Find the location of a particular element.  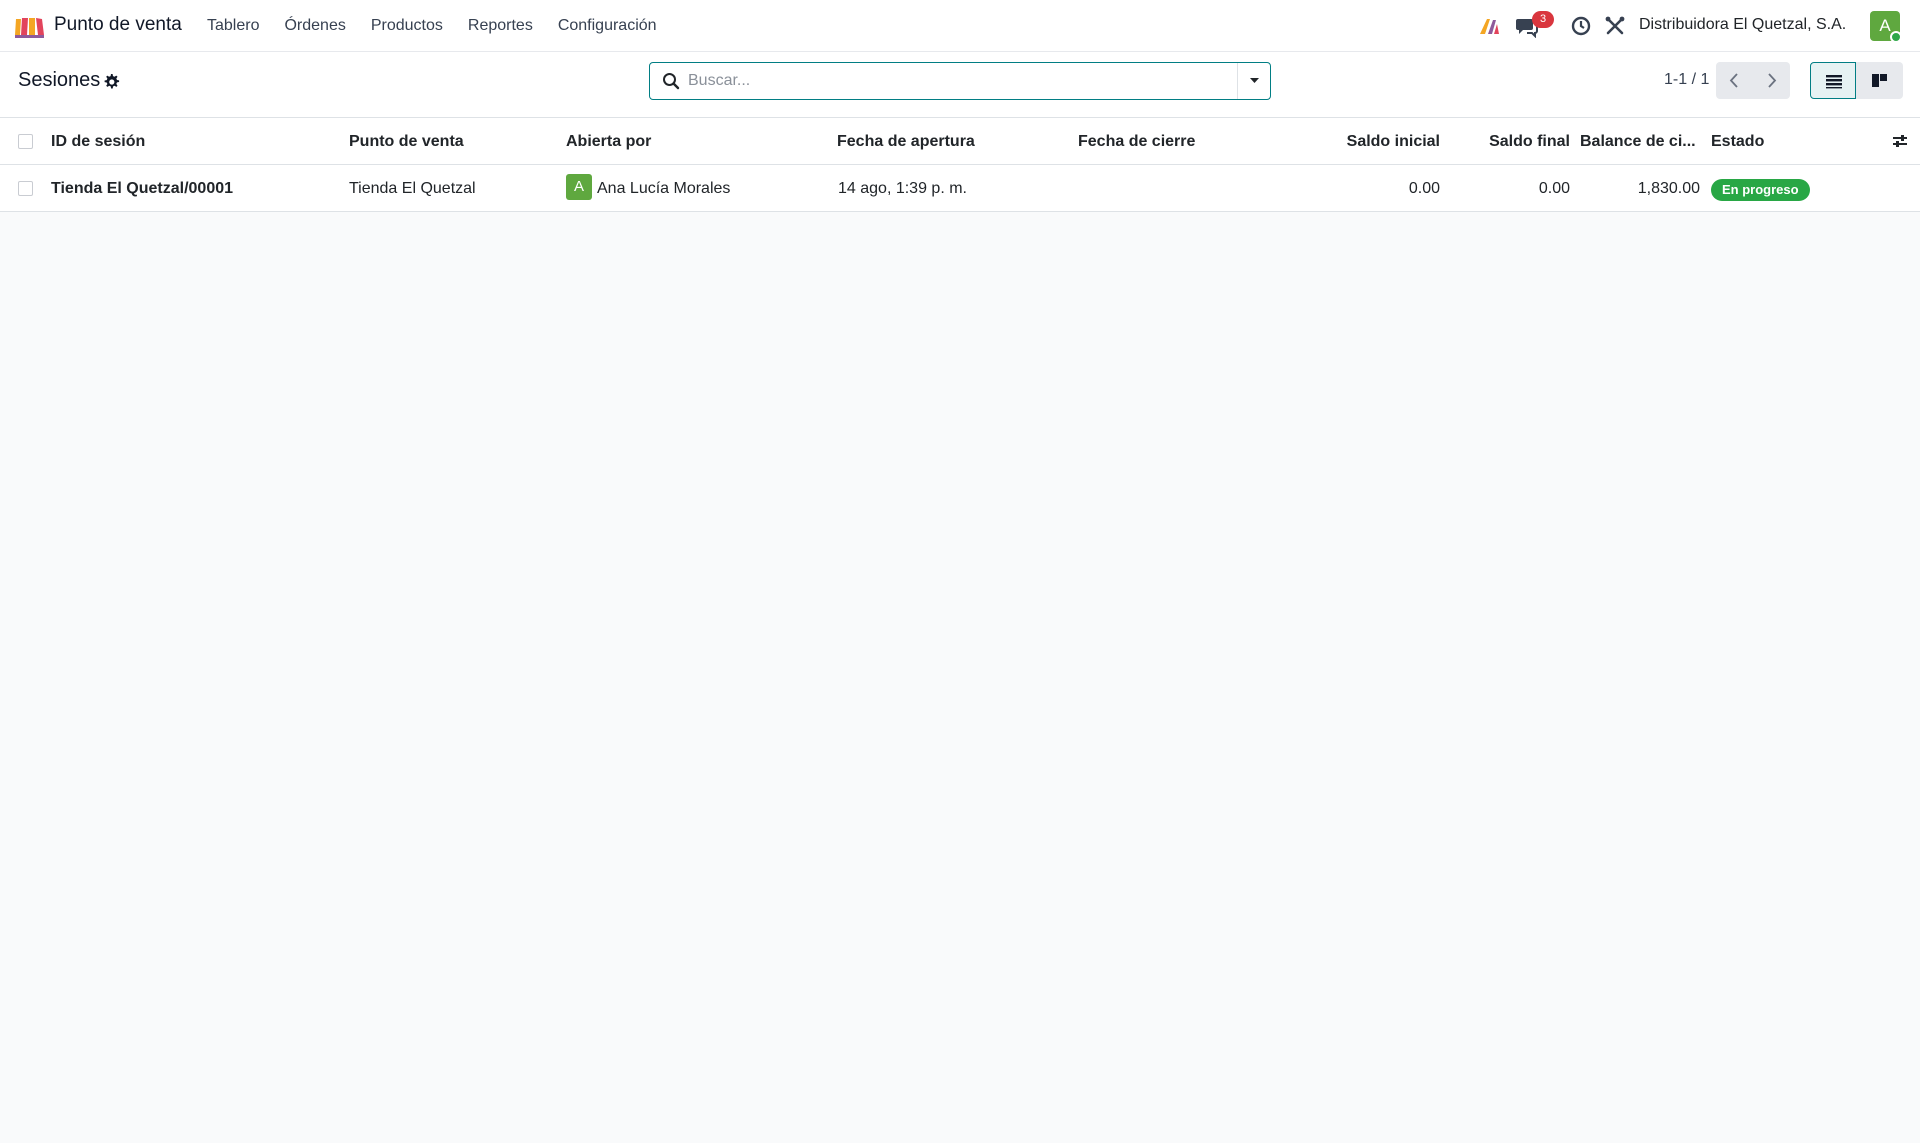

gear-icon is located at coordinates (111, 82).